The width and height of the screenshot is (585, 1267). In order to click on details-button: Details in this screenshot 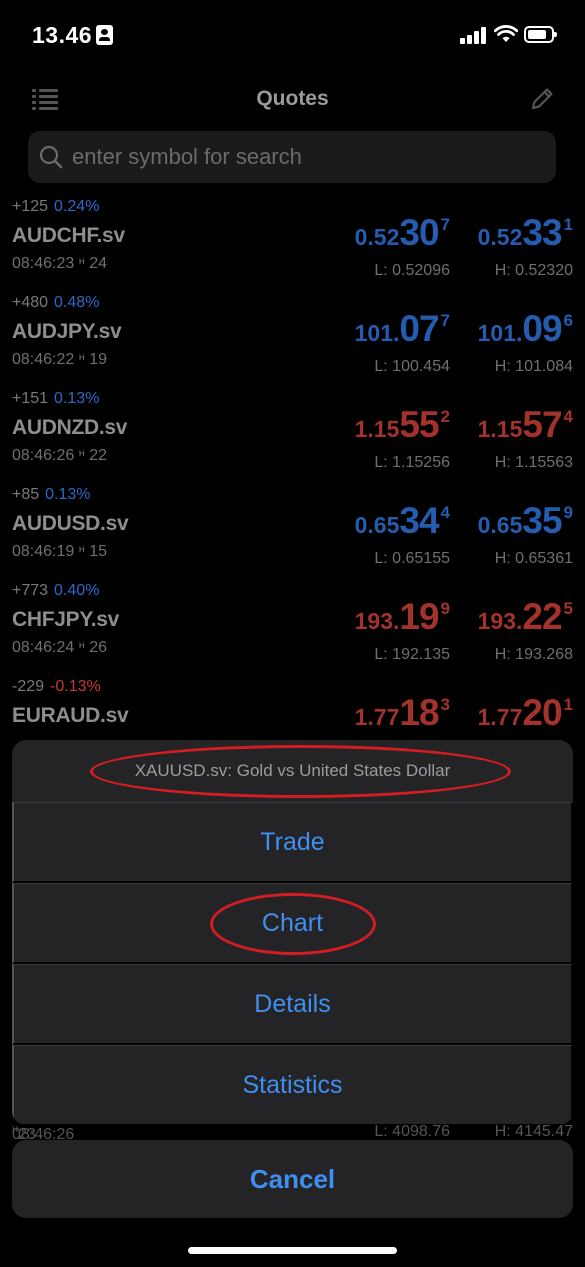, I will do `click(292, 1004)`.